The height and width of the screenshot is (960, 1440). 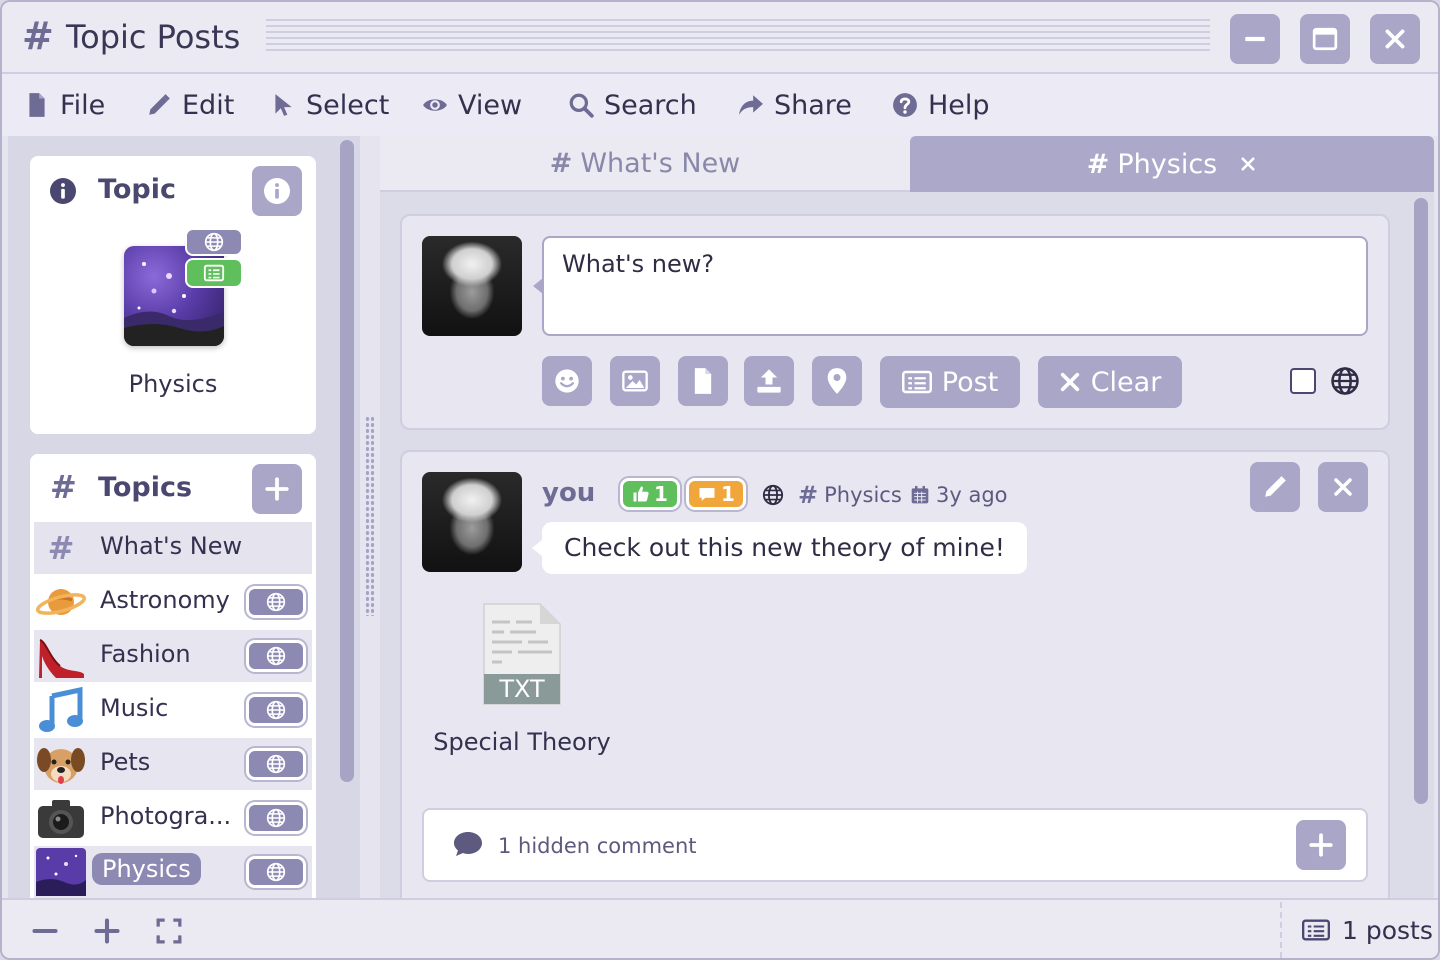 What do you see at coordinates (1248, 164) in the screenshot?
I see `close-tab-icon` at bounding box center [1248, 164].